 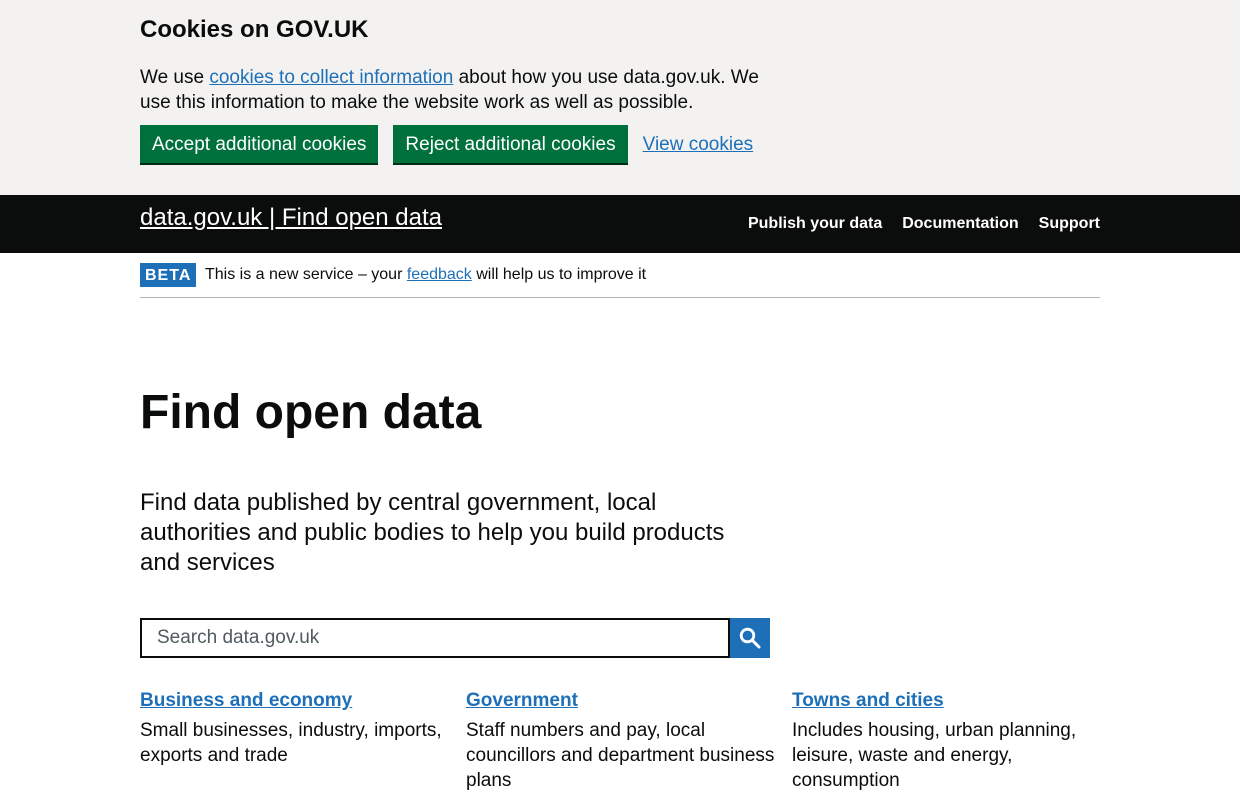 I want to click on phase-text-before: This is a new service – your, so click(x=306, y=274).